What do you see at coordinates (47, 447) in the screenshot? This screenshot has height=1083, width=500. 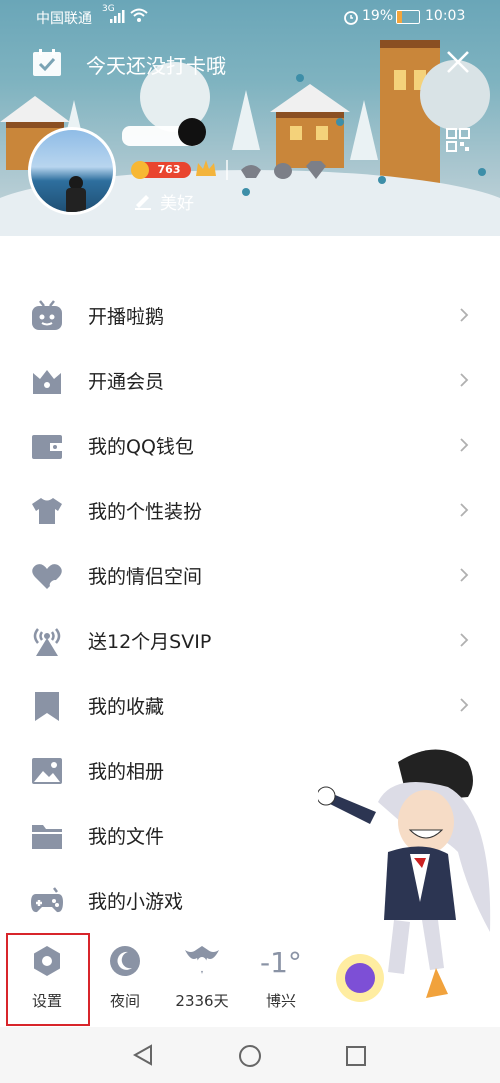 I see `wallet-icon` at bounding box center [47, 447].